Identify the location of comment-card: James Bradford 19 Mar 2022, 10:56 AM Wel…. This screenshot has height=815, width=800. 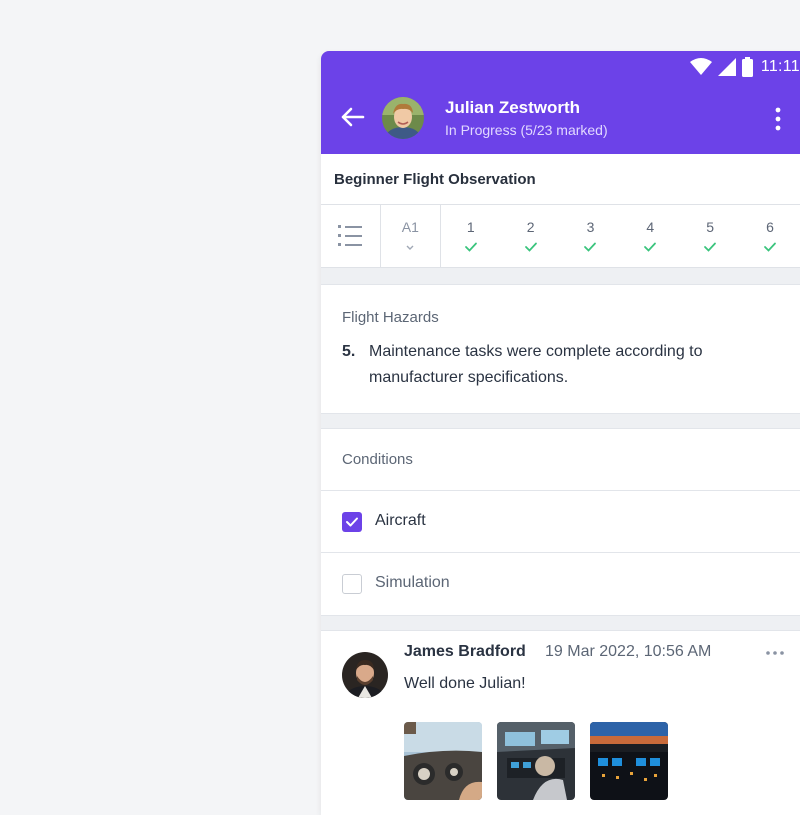
(560, 722).